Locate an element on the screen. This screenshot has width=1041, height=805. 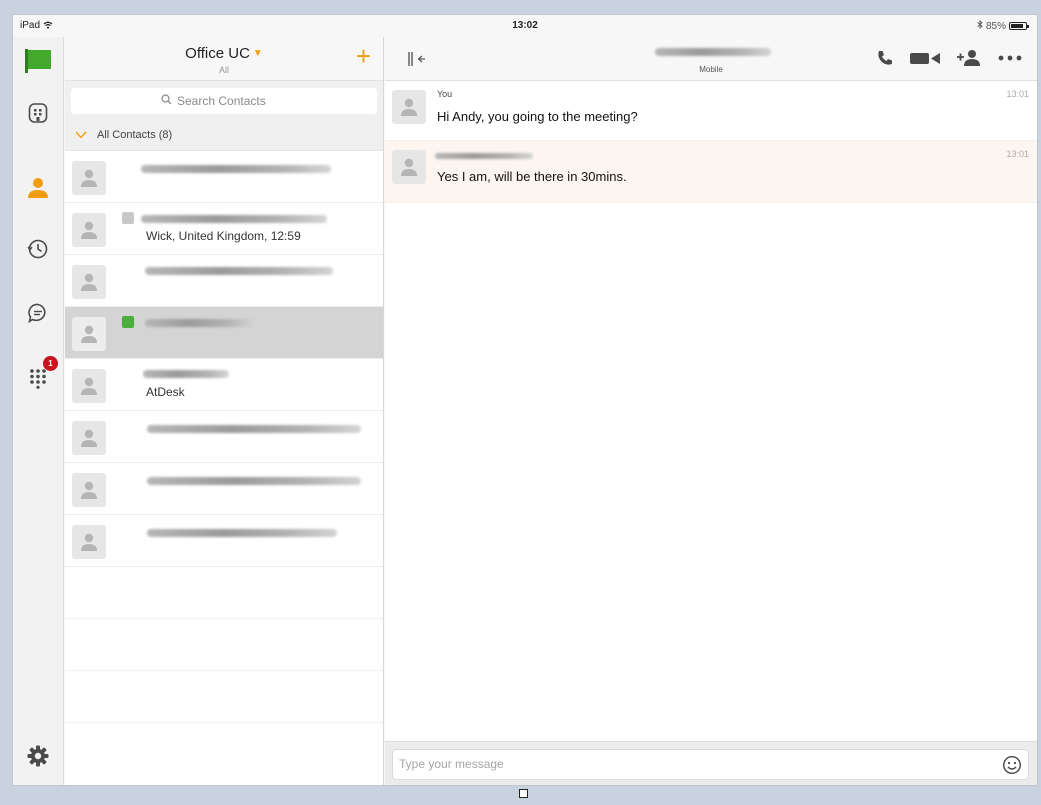
message-input is located at coordinates (679, 764).